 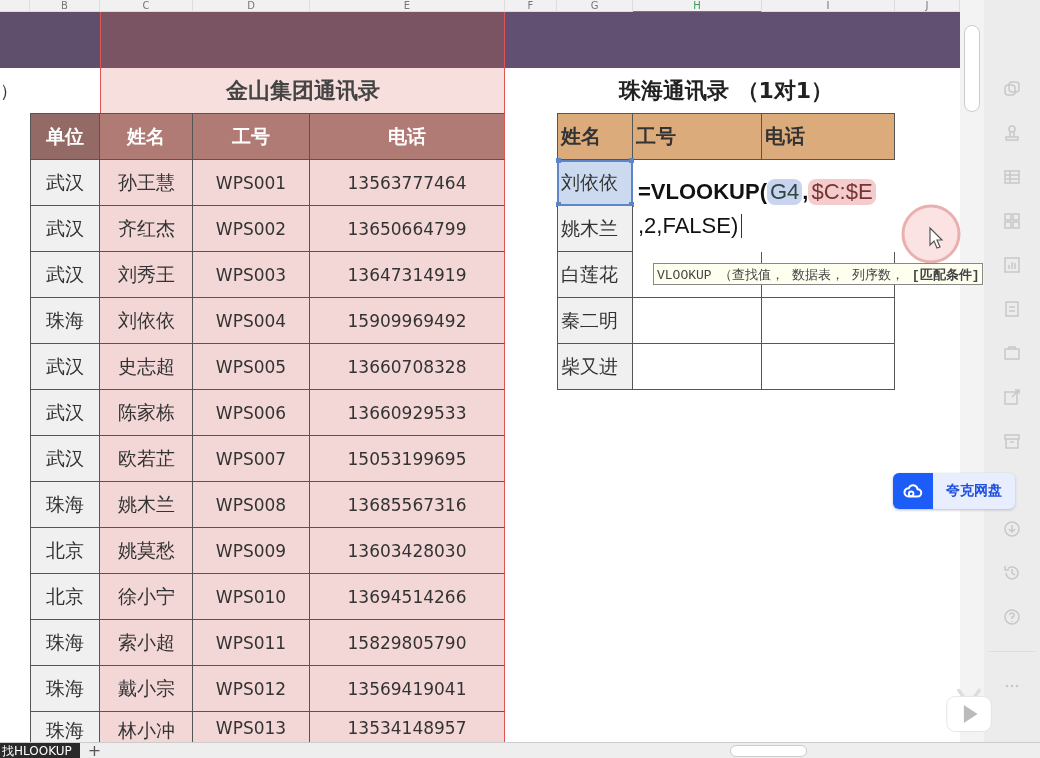 What do you see at coordinates (251, 505) in the screenshot?
I see `table-cell: WPS008` at bounding box center [251, 505].